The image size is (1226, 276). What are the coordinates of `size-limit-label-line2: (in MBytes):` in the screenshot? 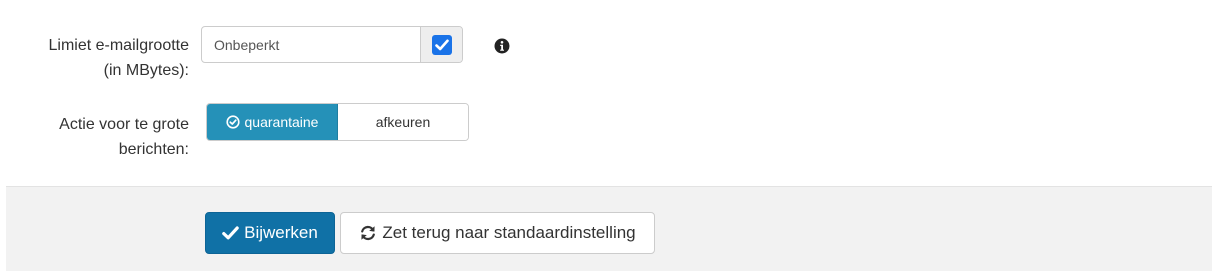 It's located at (146, 70).